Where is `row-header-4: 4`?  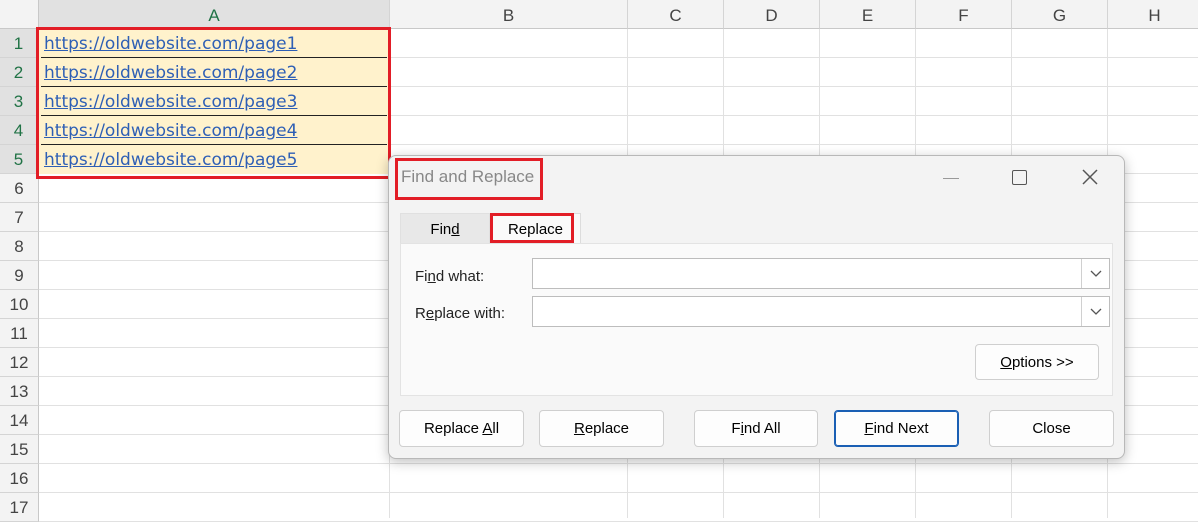
row-header-4: 4 is located at coordinates (19, 130).